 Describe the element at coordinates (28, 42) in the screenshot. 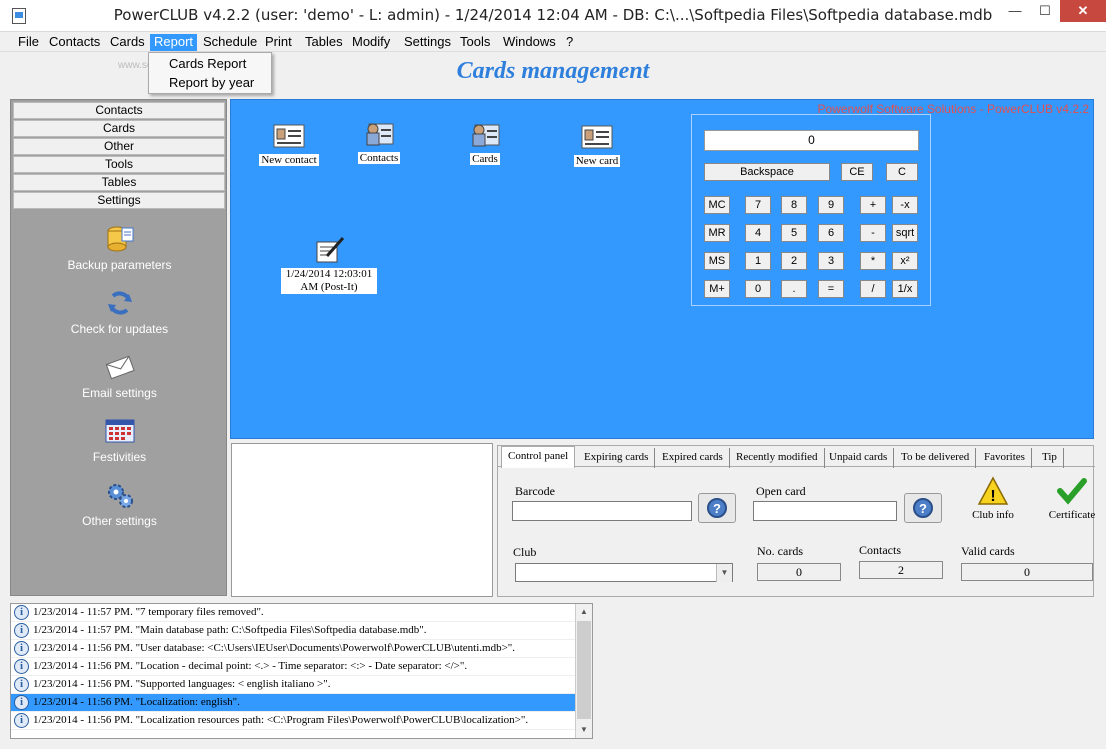

I see `menu-file: File` at that location.